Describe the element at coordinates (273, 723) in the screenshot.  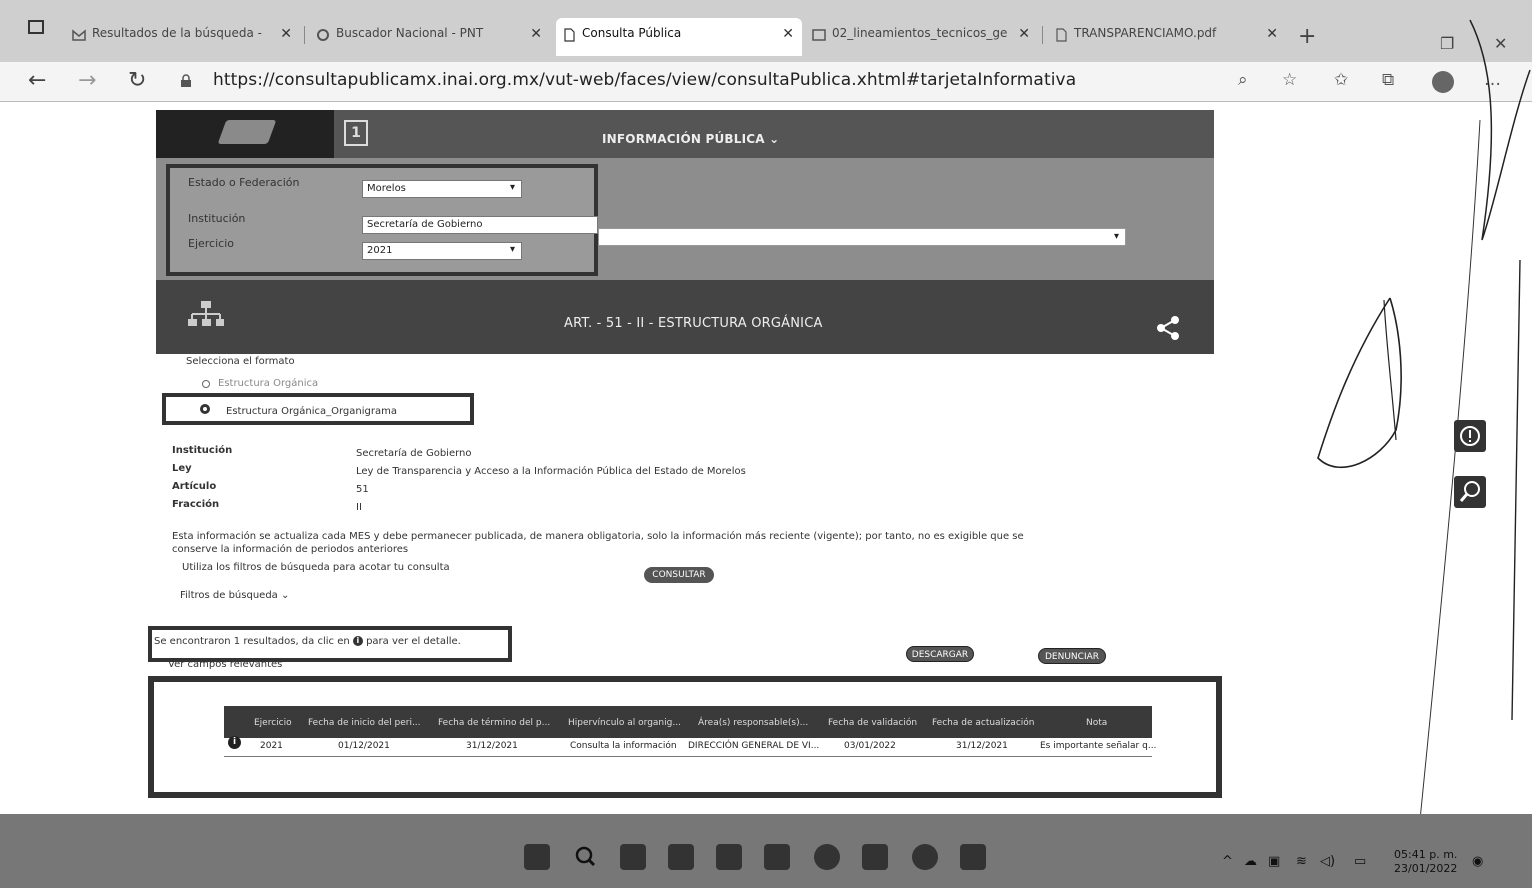
I see `th-ejercicio: Ejercicio` at that location.